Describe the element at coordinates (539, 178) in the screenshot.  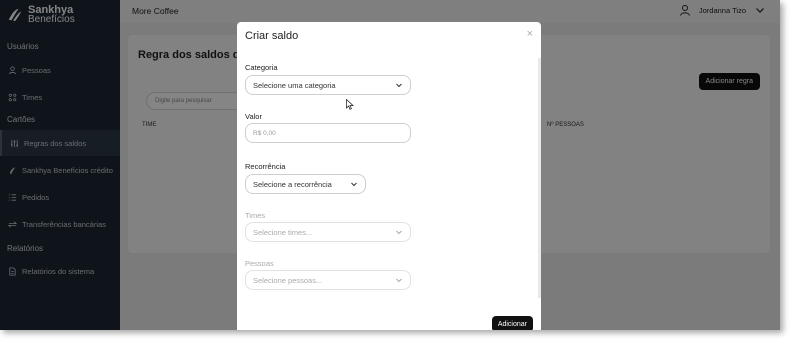
I see `modal-scrollbar` at that location.